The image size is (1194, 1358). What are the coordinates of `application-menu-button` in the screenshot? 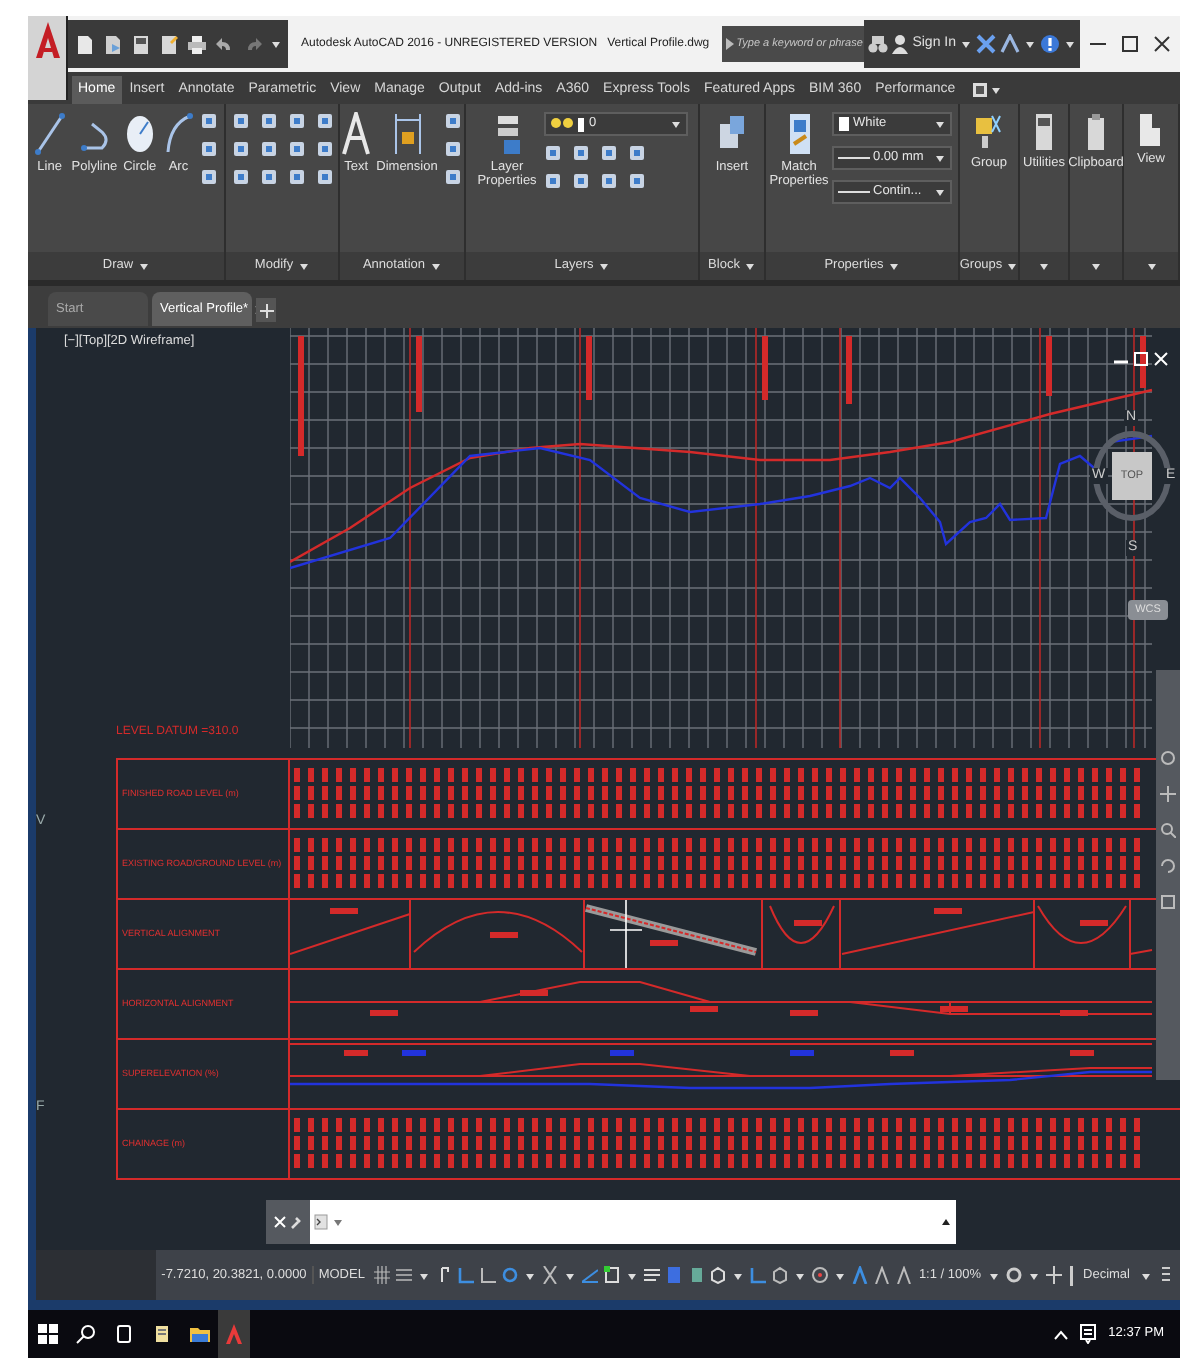 It's located at (48, 58).